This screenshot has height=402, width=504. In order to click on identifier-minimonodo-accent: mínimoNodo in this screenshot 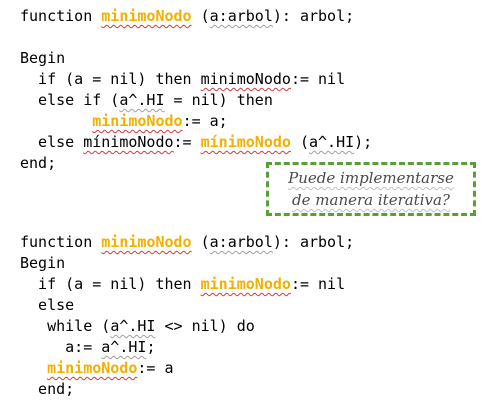, I will do `click(128, 142)`.